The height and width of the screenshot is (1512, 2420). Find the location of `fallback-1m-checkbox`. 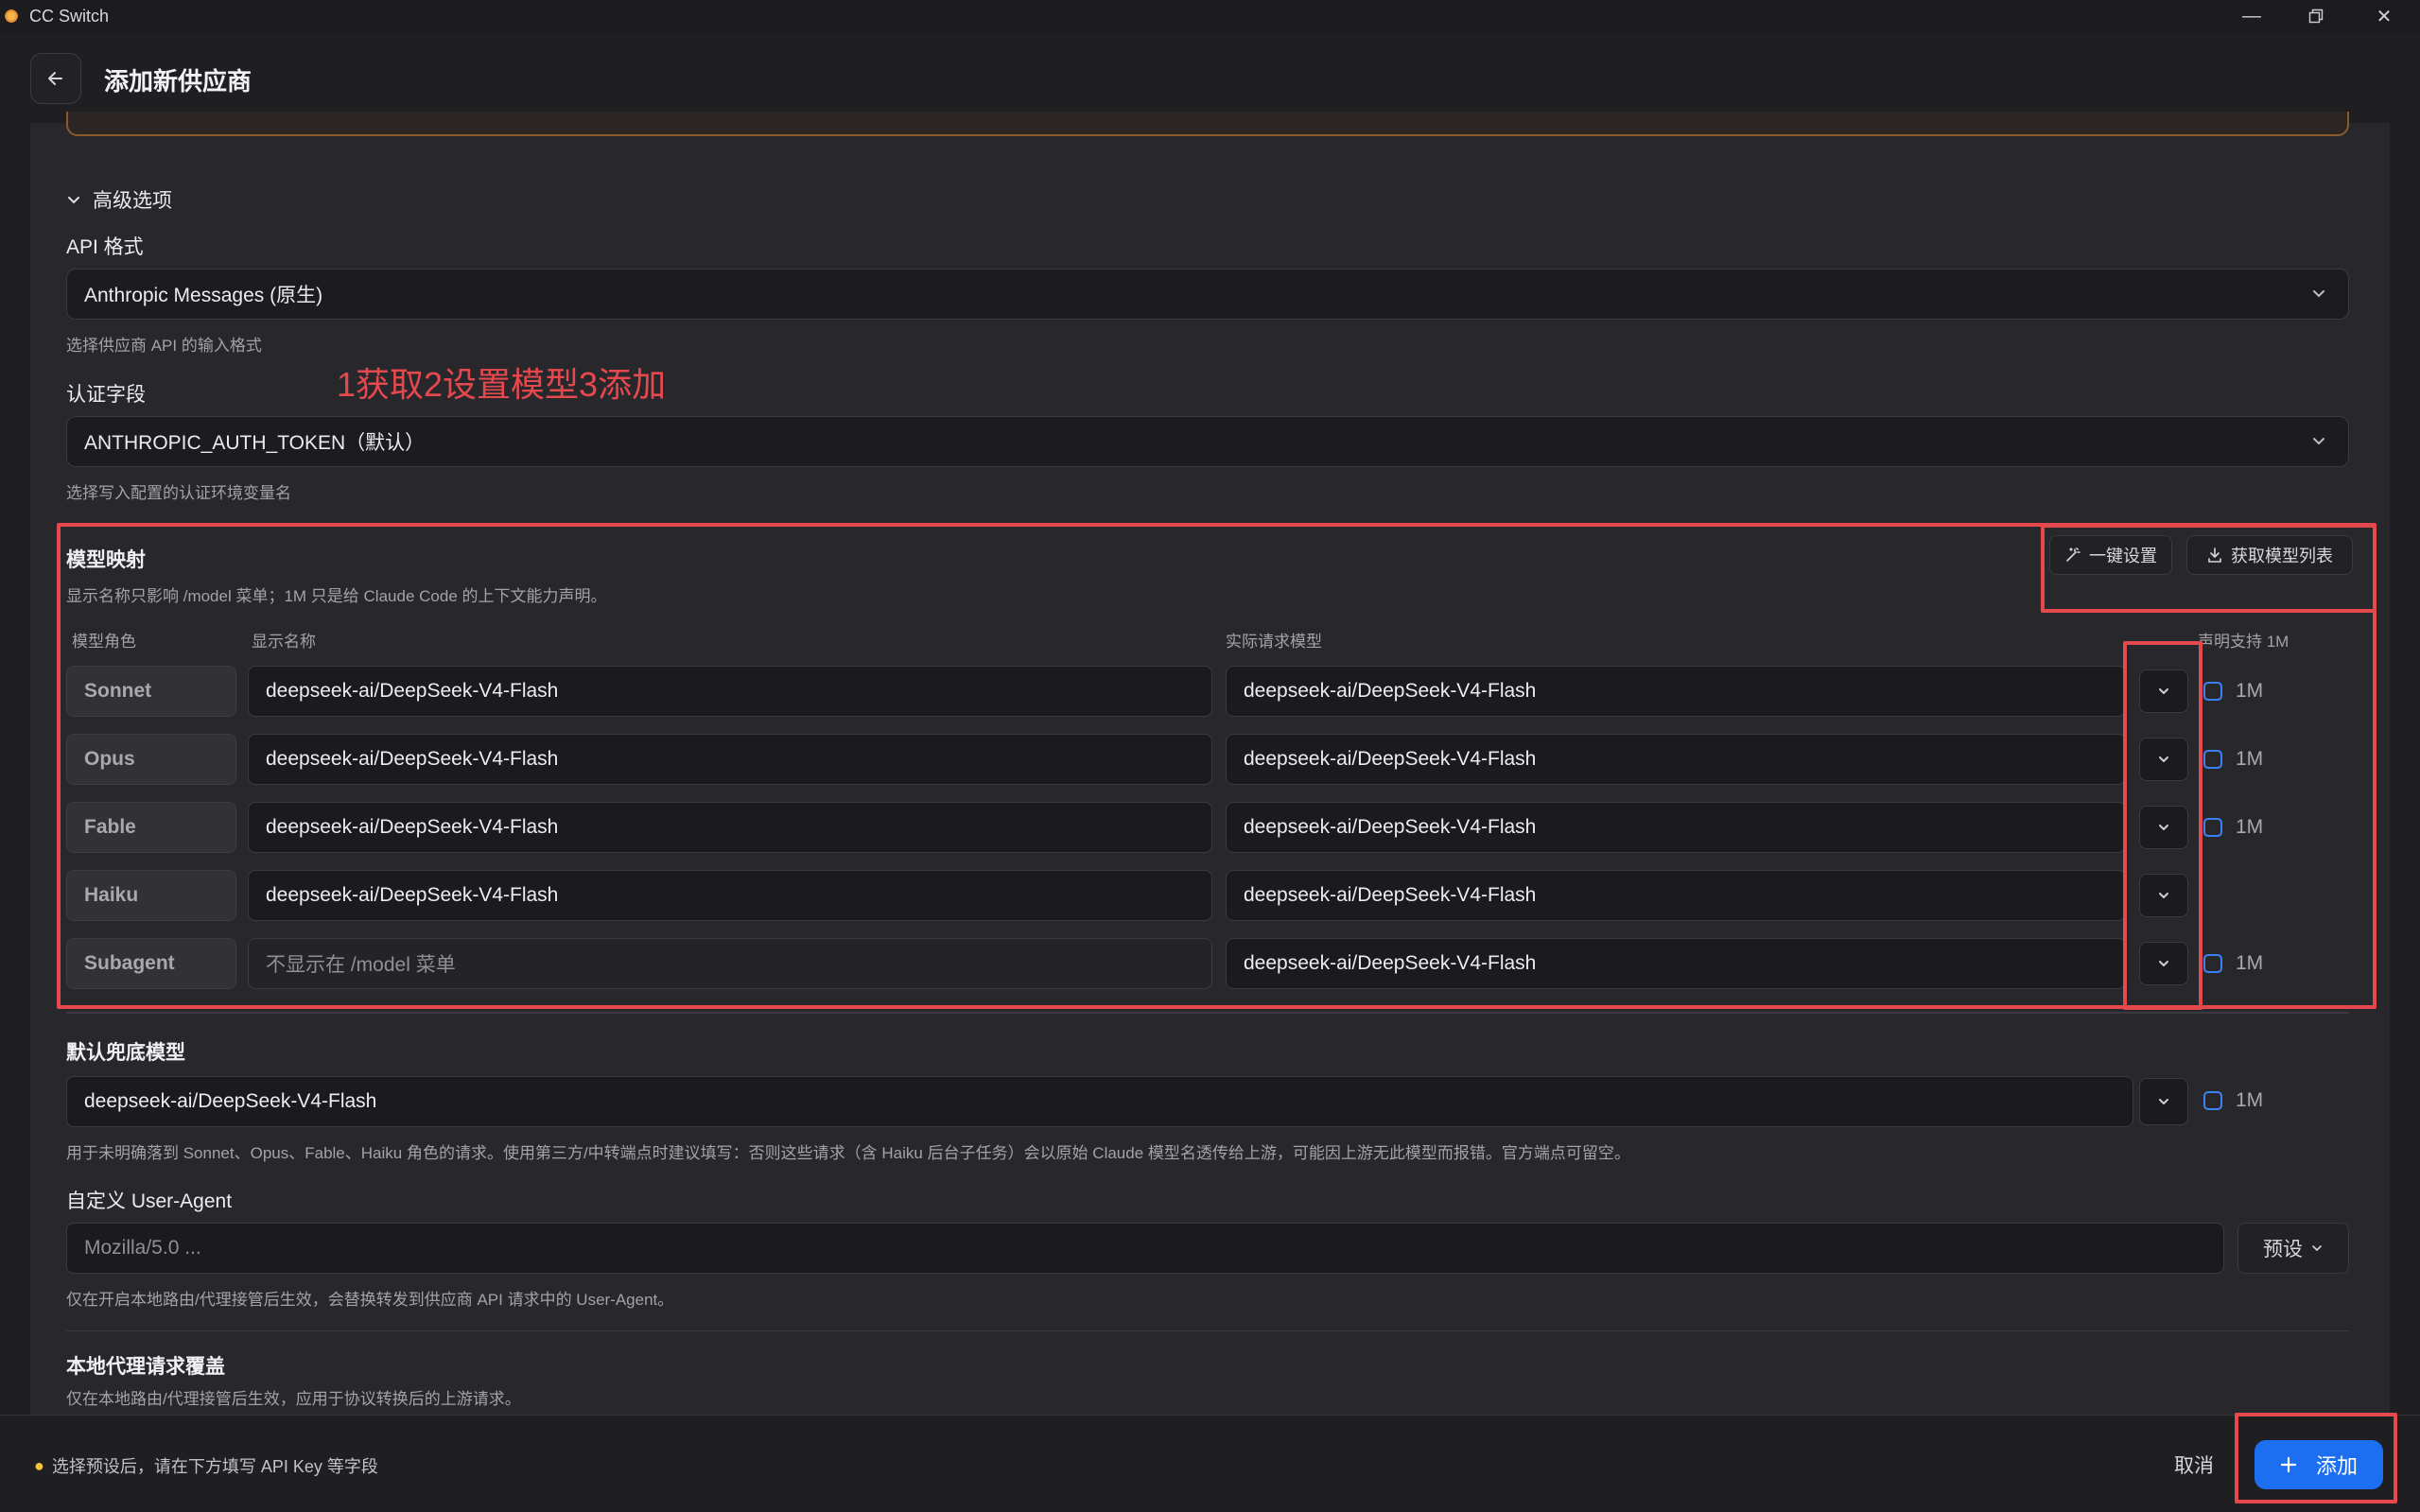

fallback-1m-checkbox is located at coordinates (2213, 1100).